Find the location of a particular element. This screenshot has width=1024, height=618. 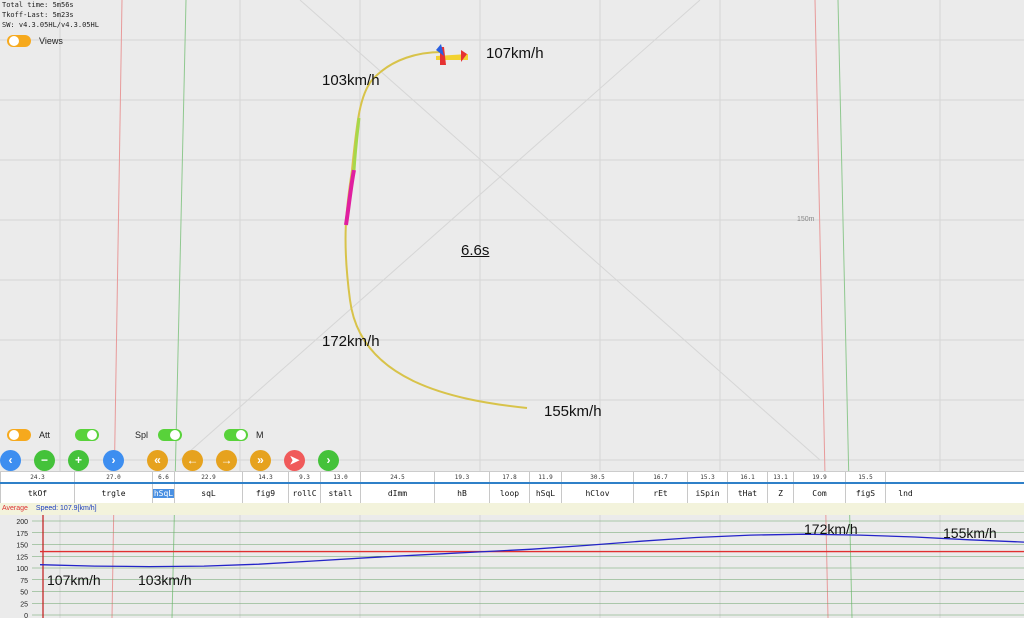

zoom-out-button: − is located at coordinates (44, 460).